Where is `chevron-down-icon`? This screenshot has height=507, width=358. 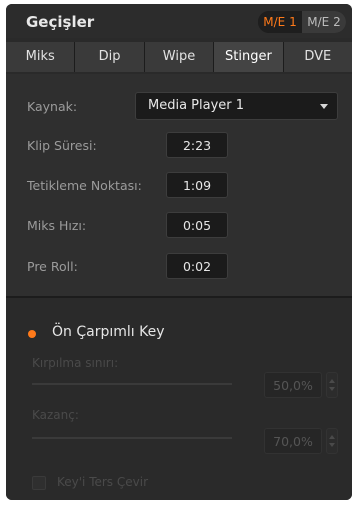
chevron-down-icon is located at coordinates (324, 106).